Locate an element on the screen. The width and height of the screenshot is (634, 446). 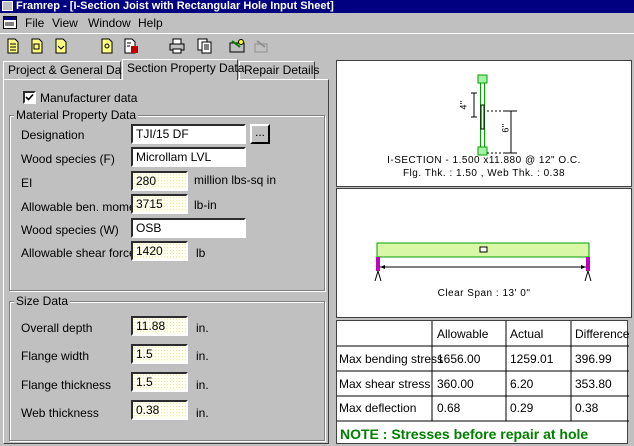
ei-unit: million lbs-sq in is located at coordinates (235, 180).